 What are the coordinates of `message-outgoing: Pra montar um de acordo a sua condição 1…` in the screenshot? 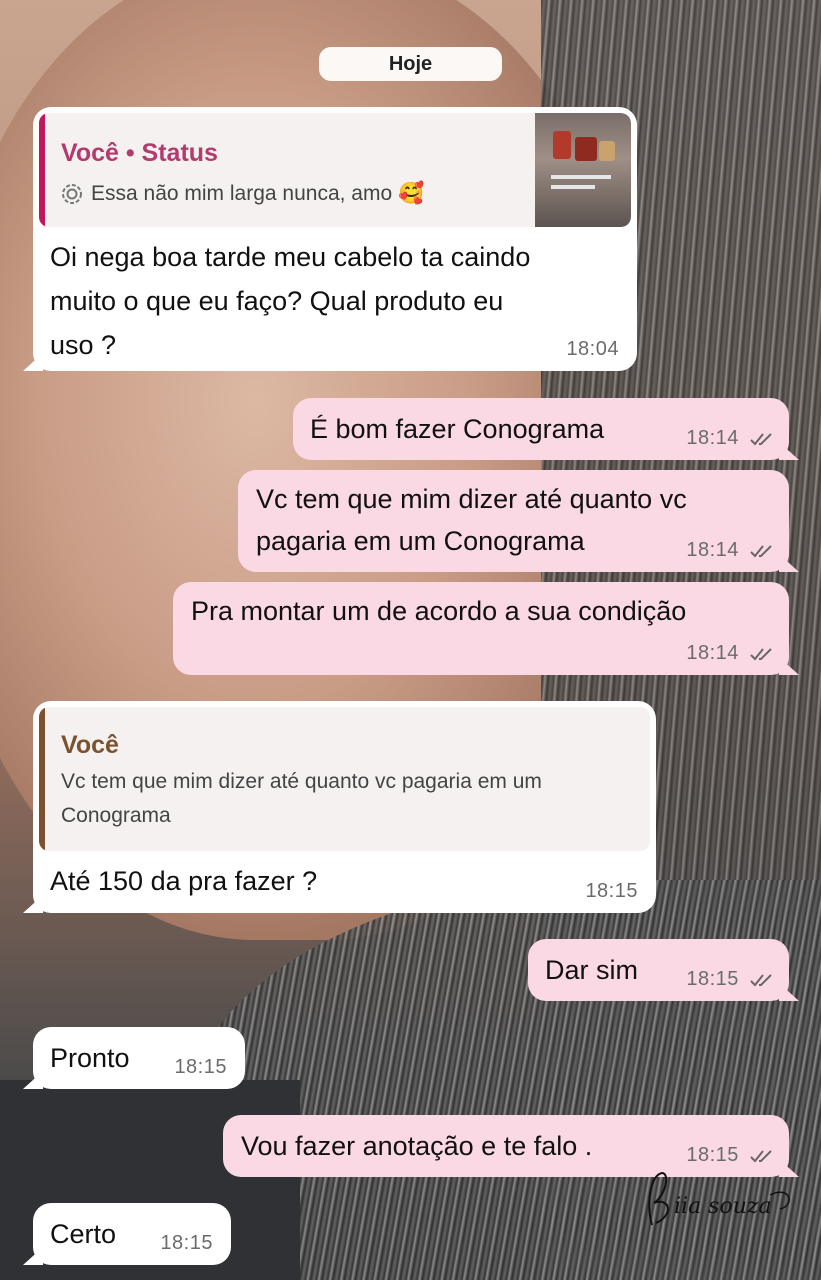 It's located at (481, 628).